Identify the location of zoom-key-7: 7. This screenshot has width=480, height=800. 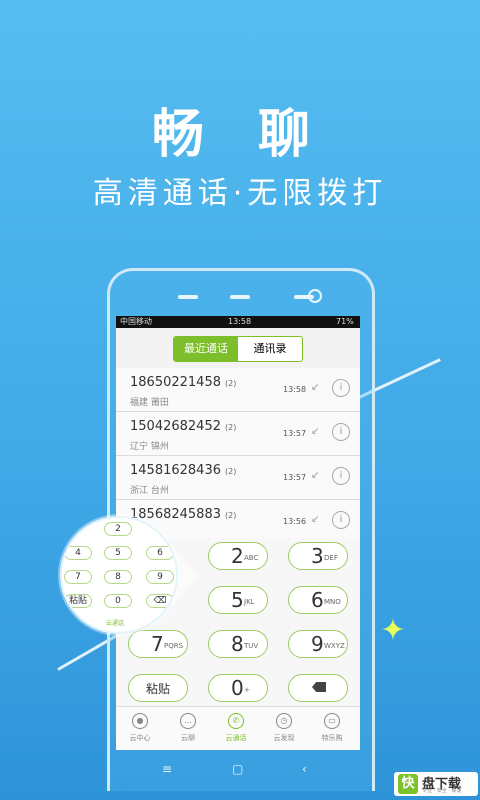
(78, 577).